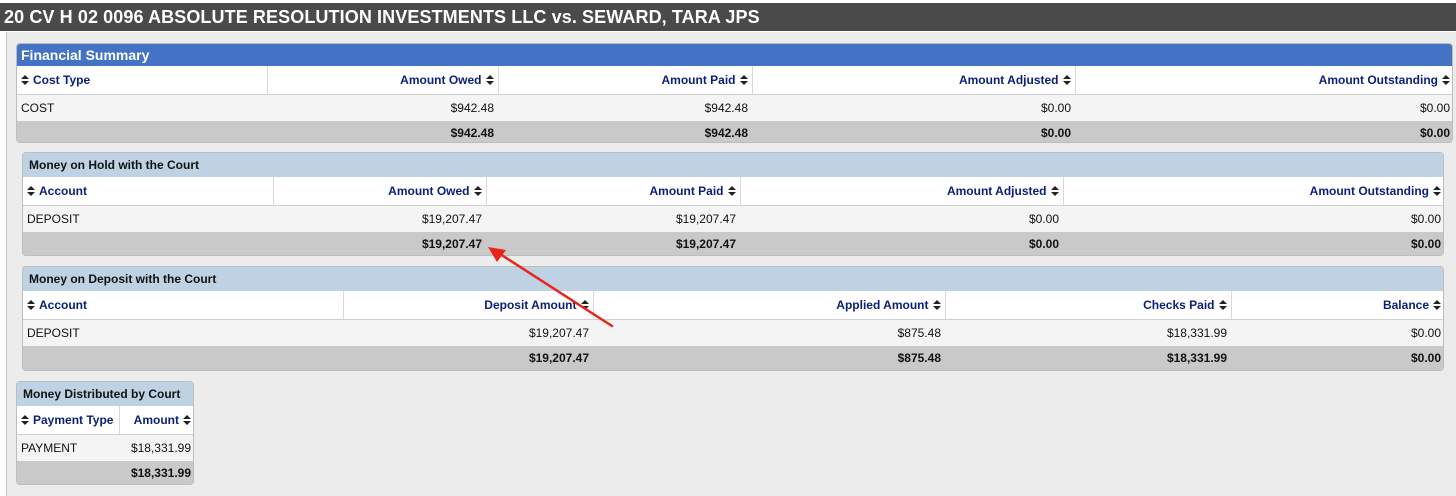 The image size is (1456, 496). What do you see at coordinates (613, 218) in the screenshot?
I see `cell-amount-paid: $19,207.47` at bounding box center [613, 218].